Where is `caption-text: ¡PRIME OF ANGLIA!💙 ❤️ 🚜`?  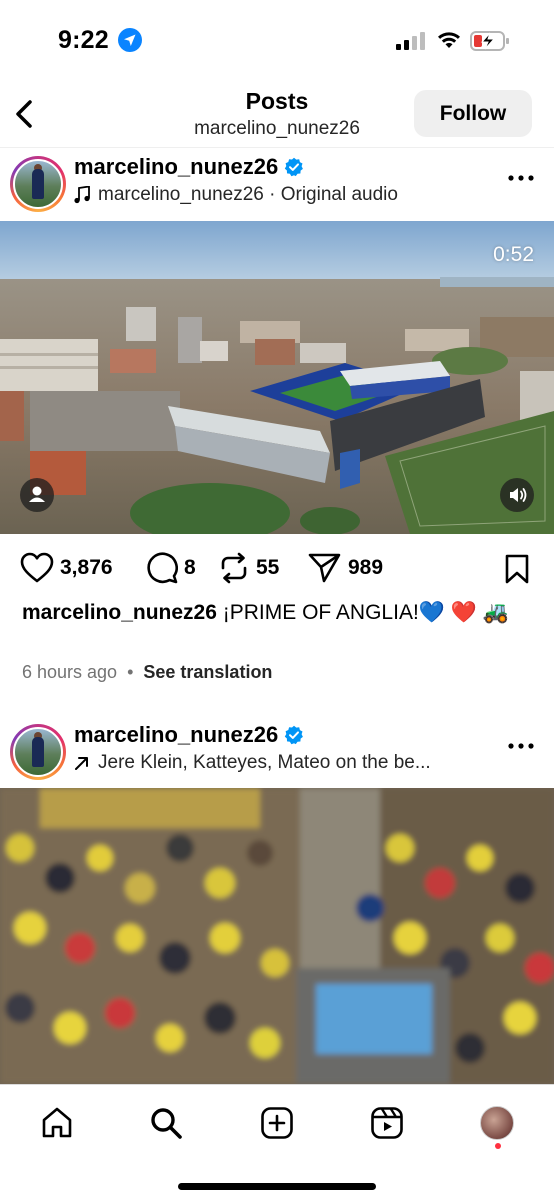 caption-text: ¡PRIME OF ANGLIA!💙 ❤️ 🚜 is located at coordinates (365, 612).